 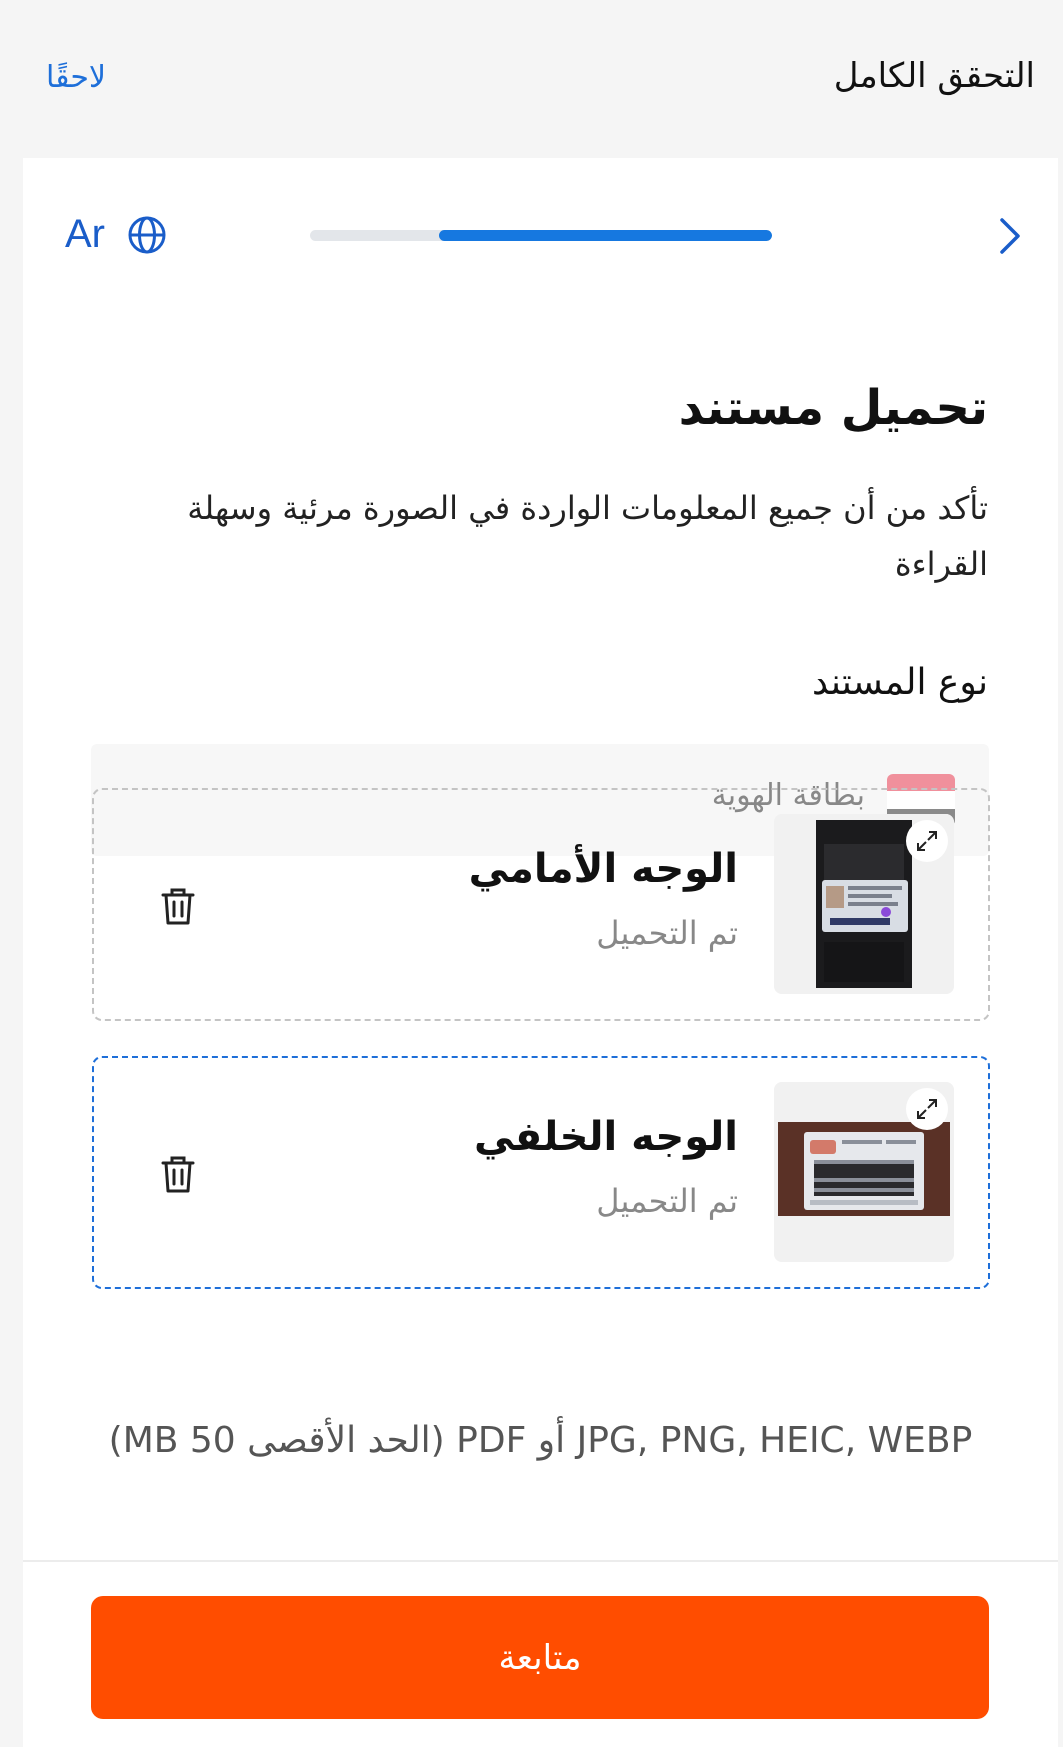 What do you see at coordinates (606, 1137) in the screenshot?
I see `upload-side-title: الوجه الخلفي` at bounding box center [606, 1137].